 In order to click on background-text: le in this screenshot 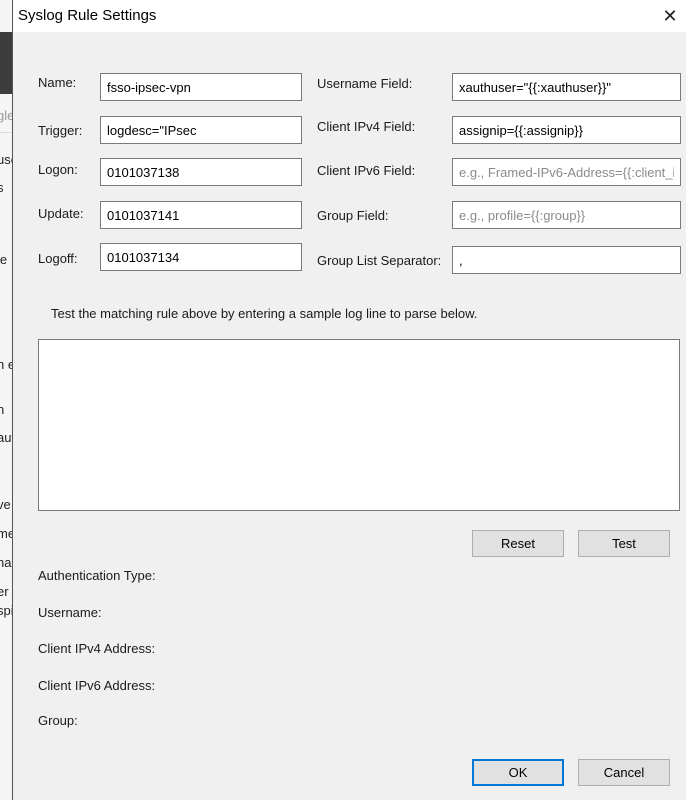, I will do `click(4, 259)`.